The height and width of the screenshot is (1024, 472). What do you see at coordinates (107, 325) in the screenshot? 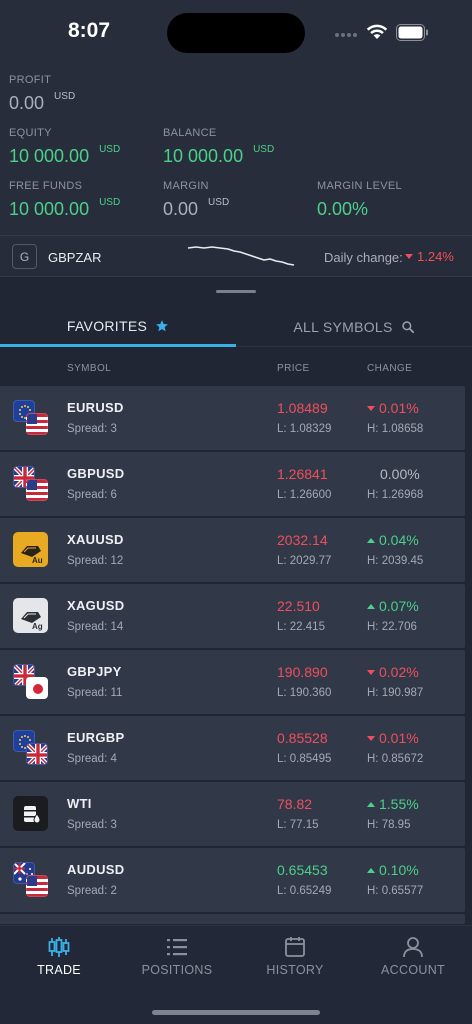
I see `tab-favorites-label: FAVORITES` at bounding box center [107, 325].